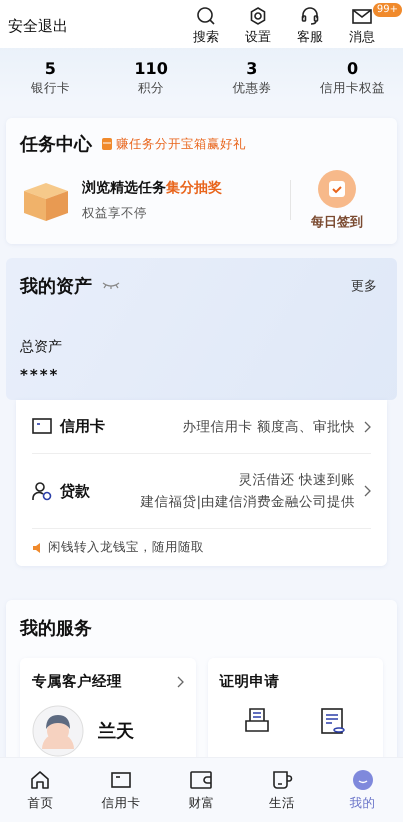 This screenshot has height=822, width=403. I want to click on search-icon, so click(206, 16).